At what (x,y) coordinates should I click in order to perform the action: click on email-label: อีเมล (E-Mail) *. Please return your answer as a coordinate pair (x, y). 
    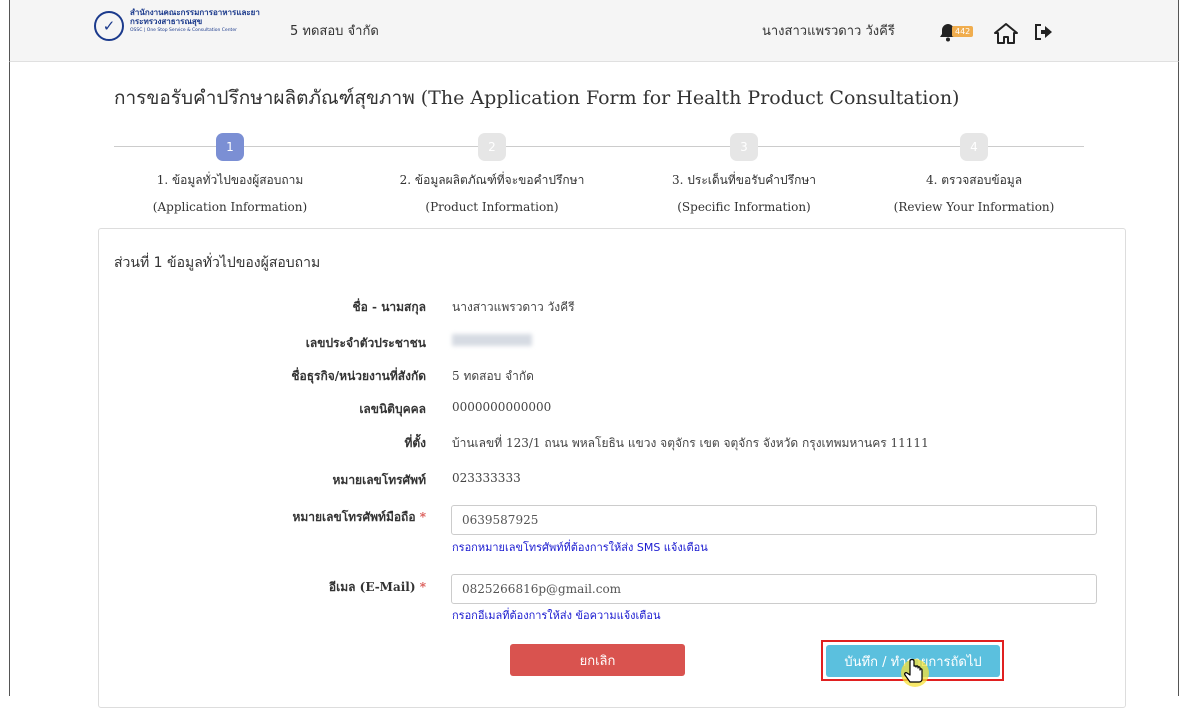
    Looking at the image, I should click on (377, 587).